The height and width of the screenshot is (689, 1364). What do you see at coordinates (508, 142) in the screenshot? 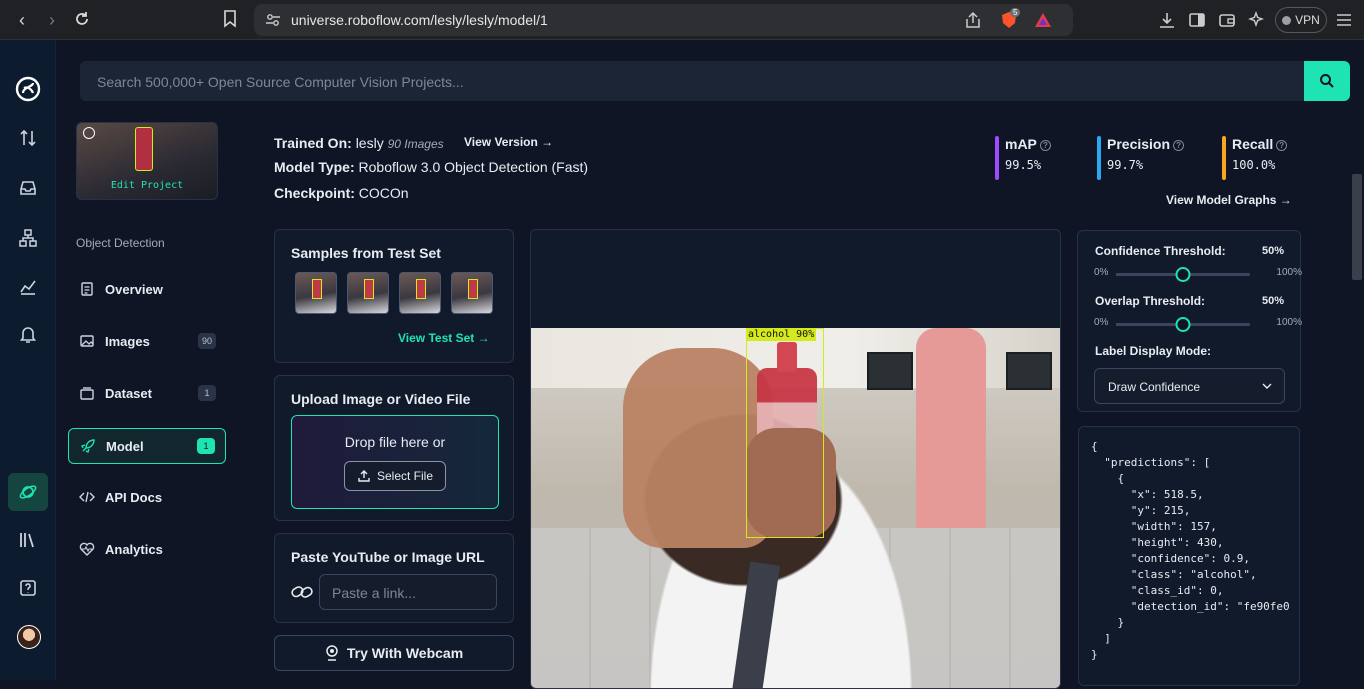
I see `view-version-link: View Version →` at bounding box center [508, 142].